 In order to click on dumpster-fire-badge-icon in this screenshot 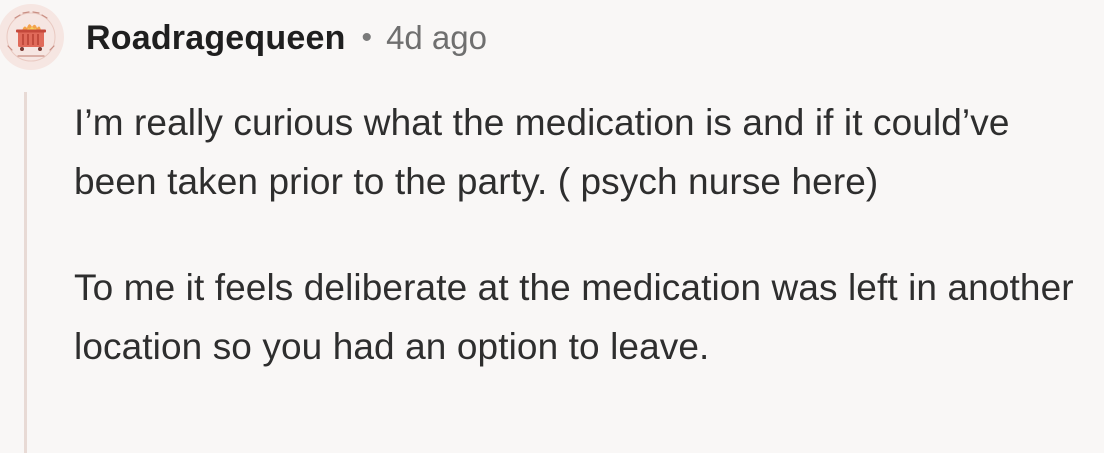, I will do `click(31, 37)`.